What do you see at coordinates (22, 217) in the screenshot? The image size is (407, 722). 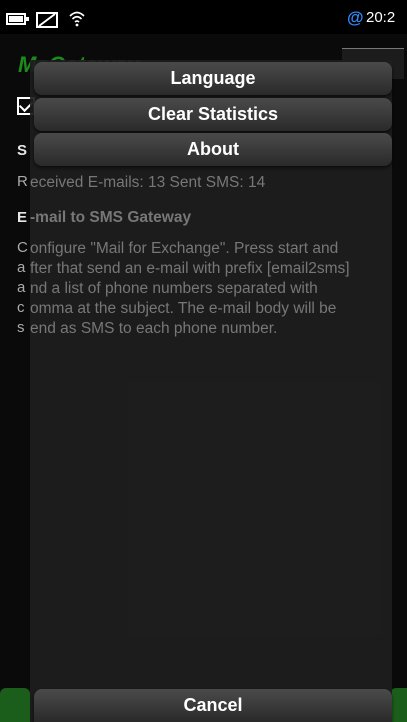 I see `gateway-heading-initial: E` at bounding box center [22, 217].